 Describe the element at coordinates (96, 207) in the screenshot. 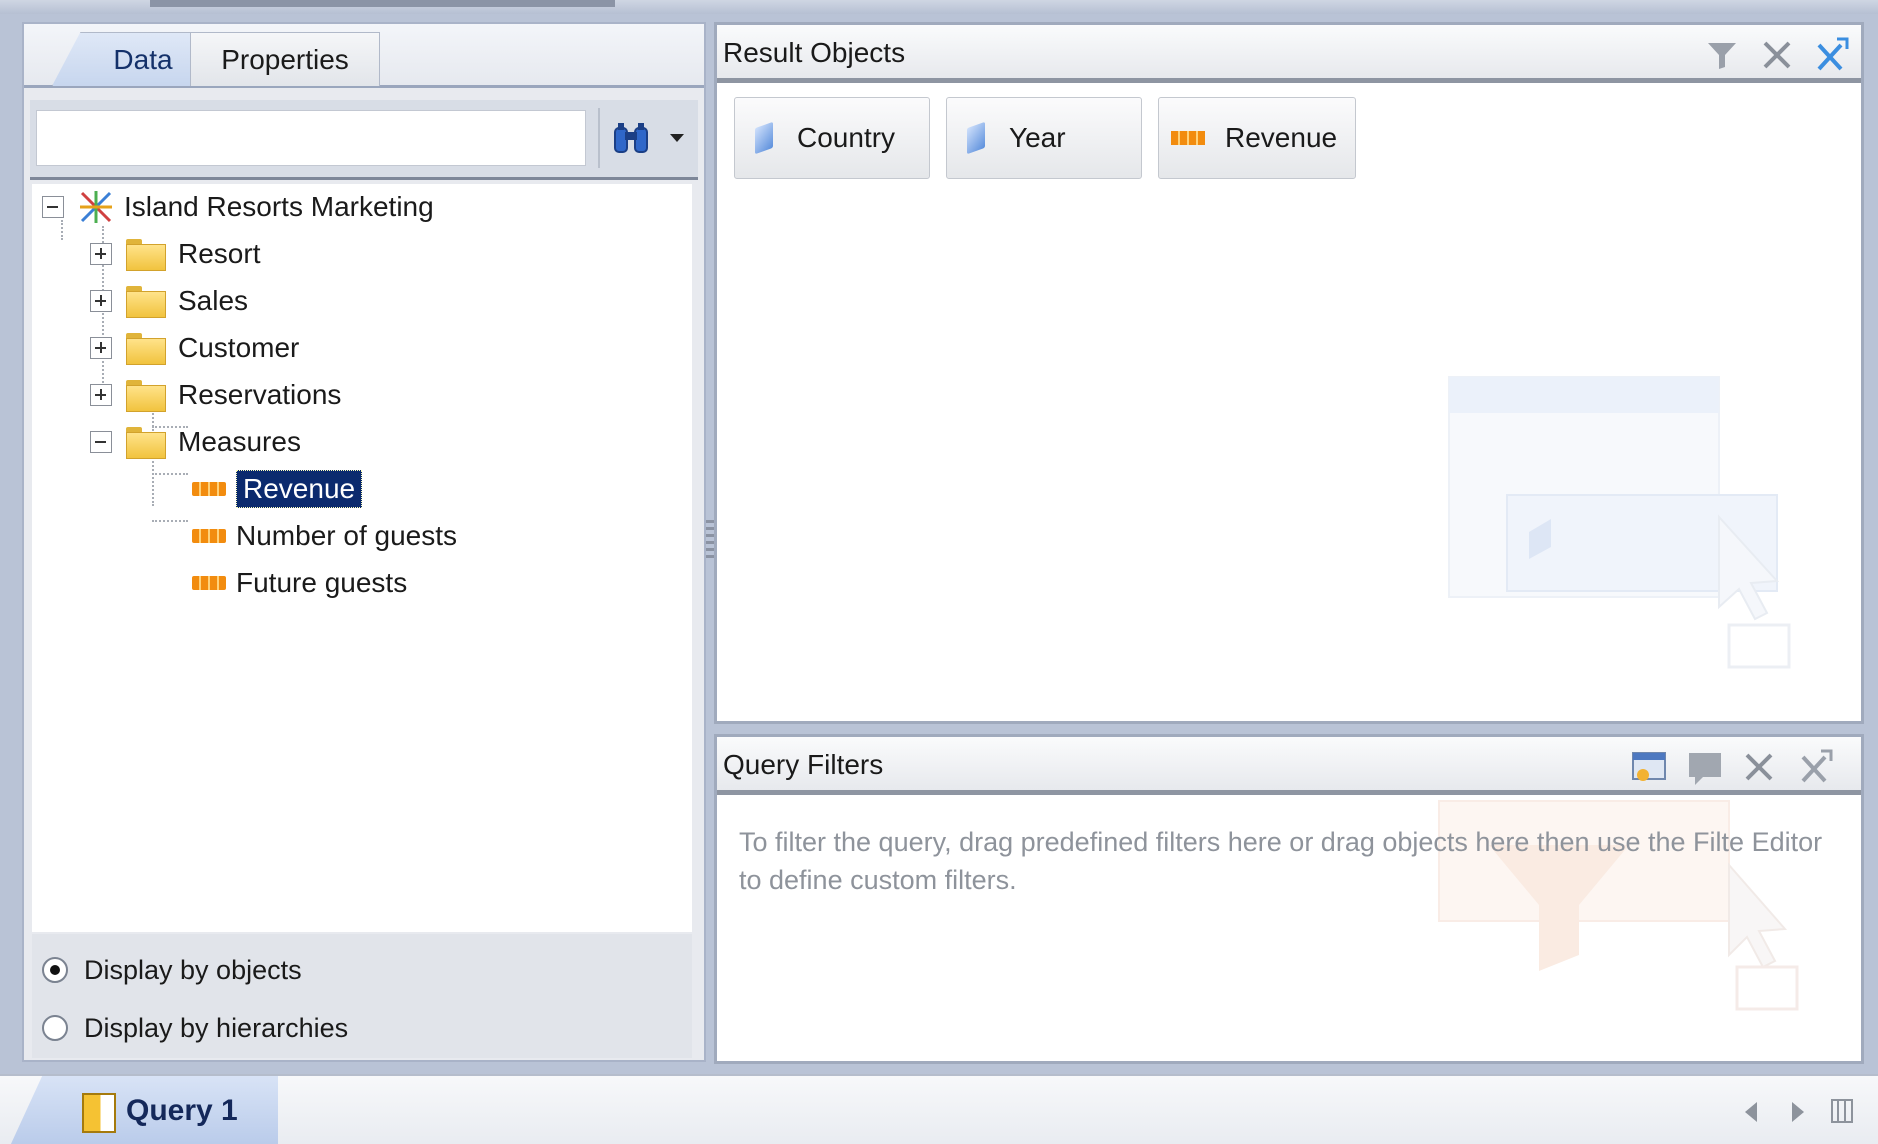

I see `universe-icon` at that location.